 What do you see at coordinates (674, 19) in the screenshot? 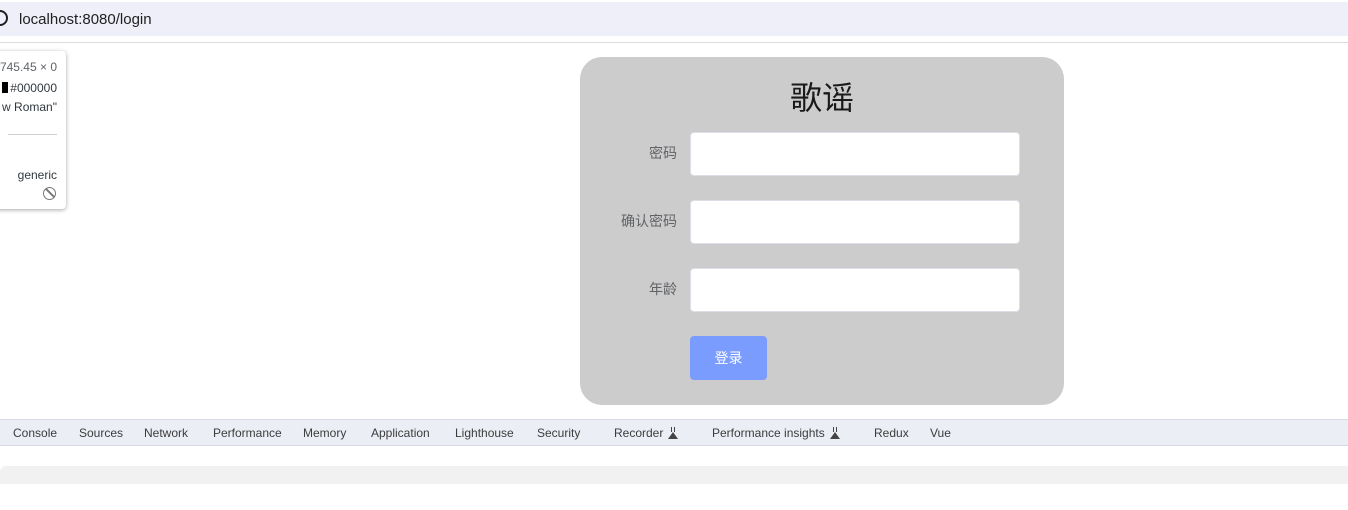
I see `address-bar: localhost:8080/login` at bounding box center [674, 19].